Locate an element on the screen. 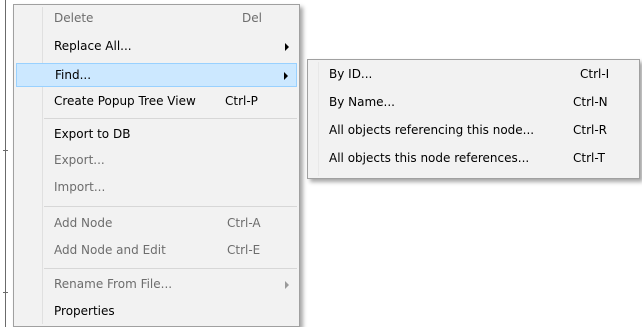 The image size is (642, 327). menu-item-label: Add Node is located at coordinates (83, 223).